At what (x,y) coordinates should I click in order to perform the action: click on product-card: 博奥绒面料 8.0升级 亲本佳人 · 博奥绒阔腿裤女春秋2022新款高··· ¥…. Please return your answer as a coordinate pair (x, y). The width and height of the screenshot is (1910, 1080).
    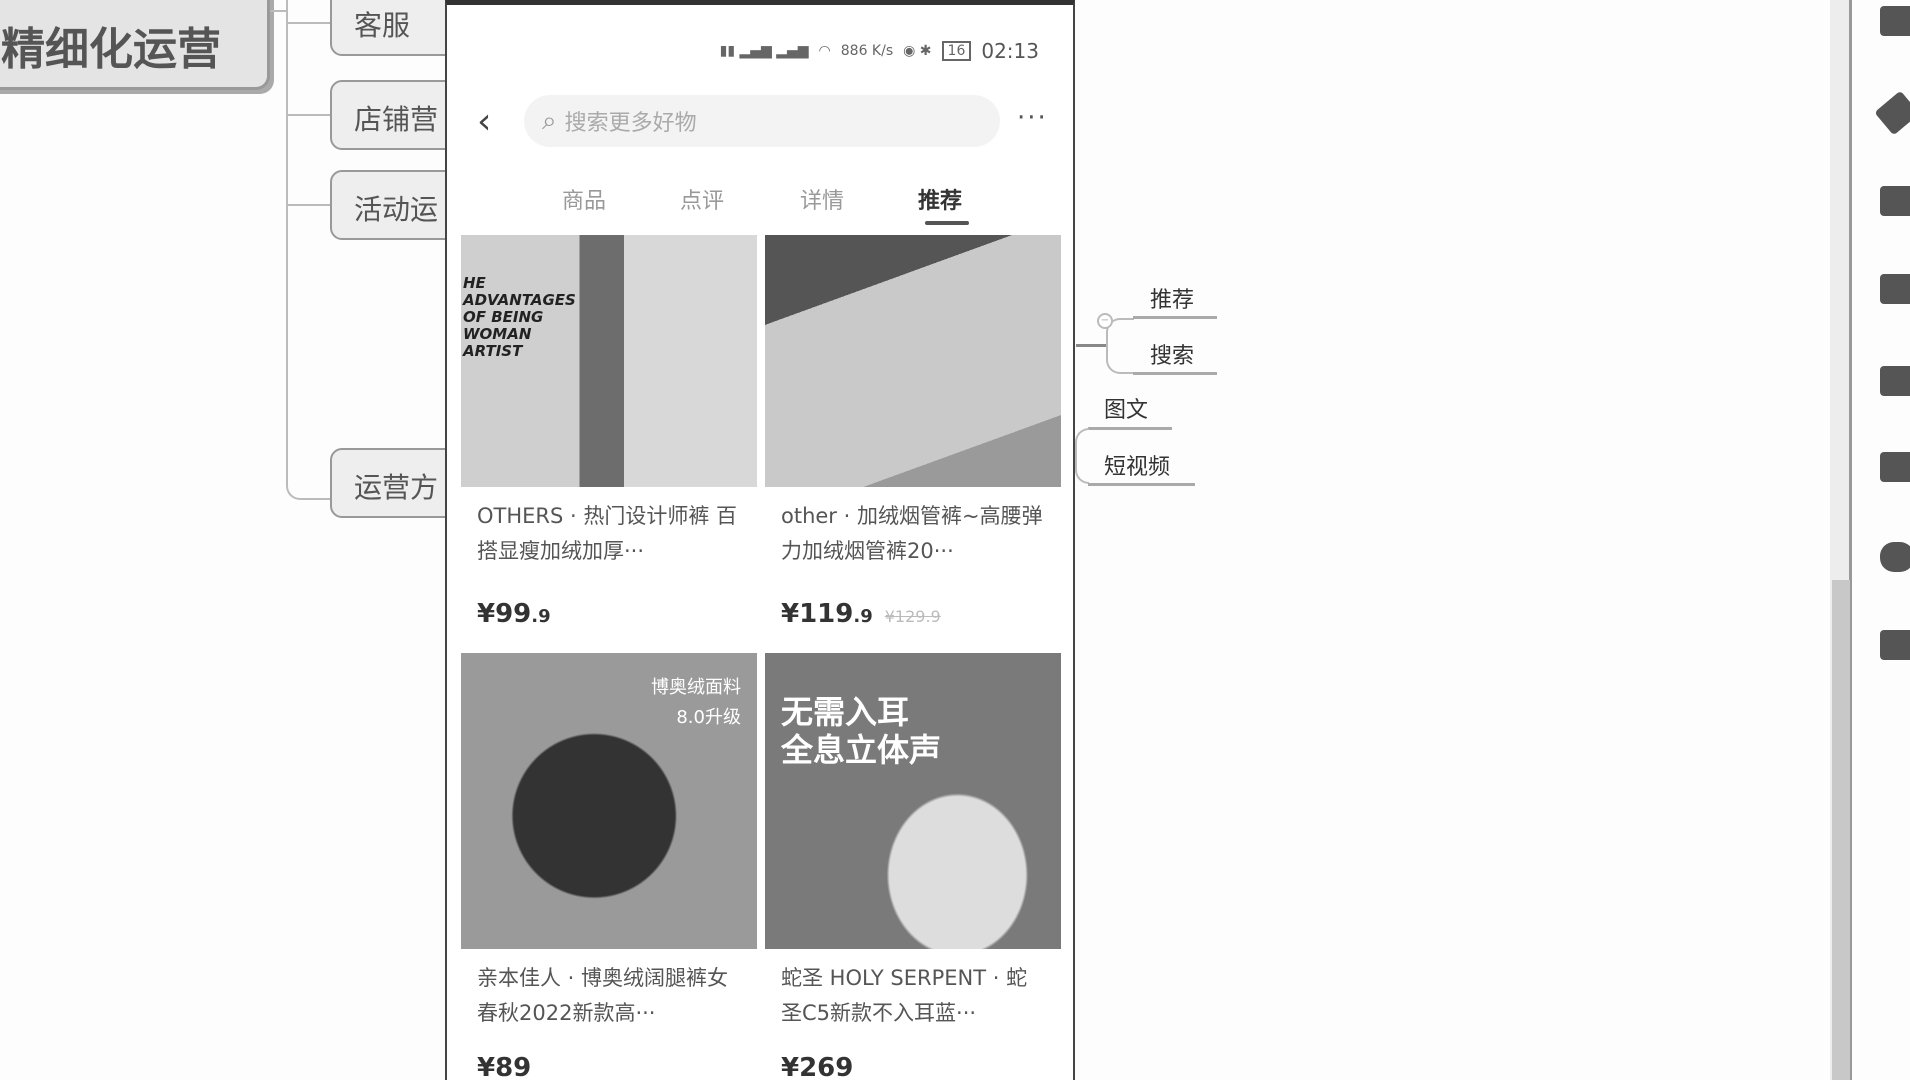
    Looking at the image, I should click on (609, 866).